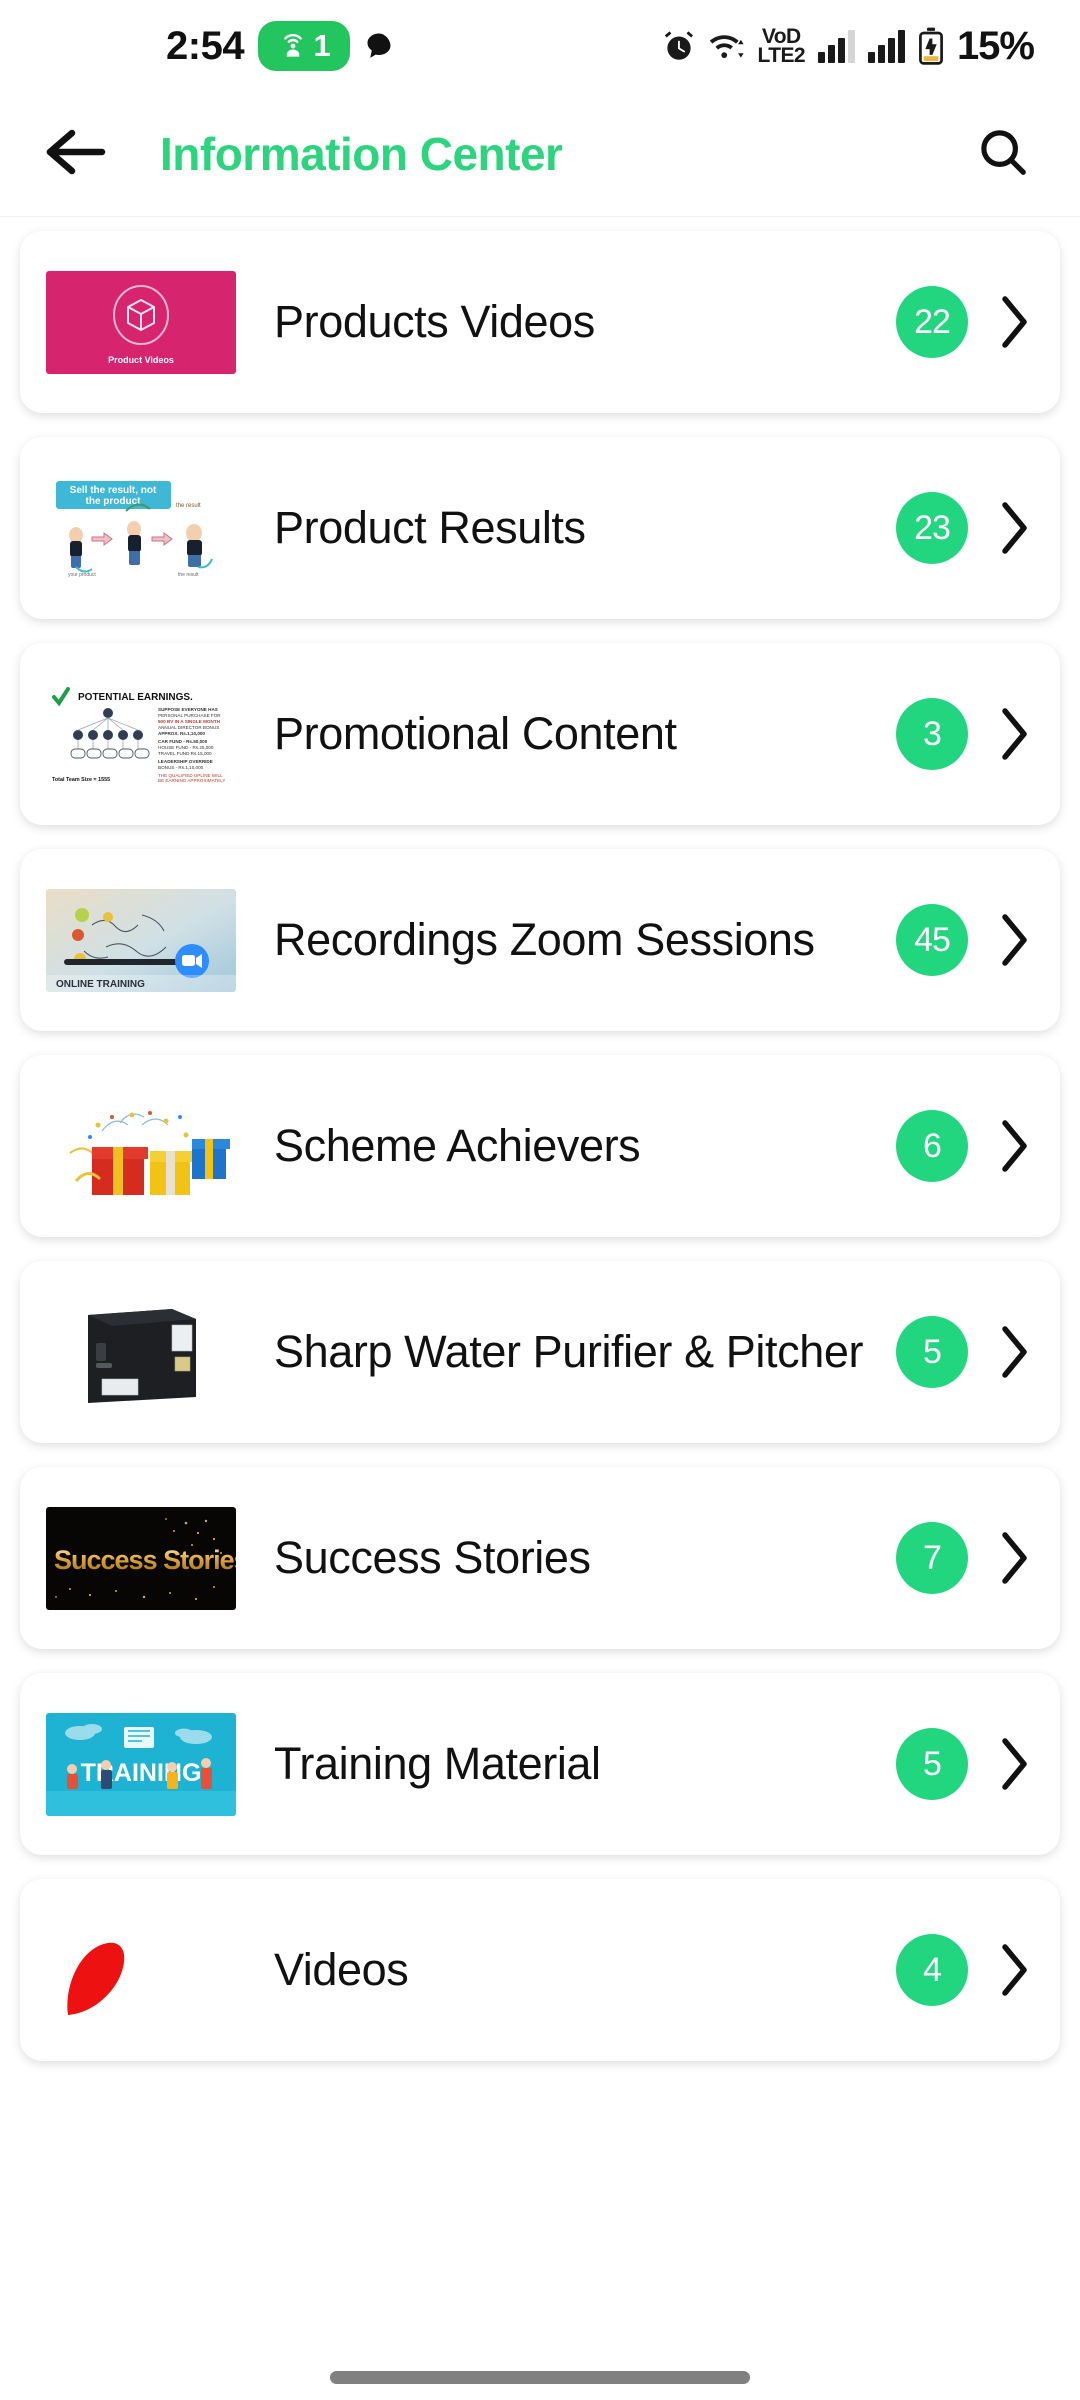 This screenshot has height=2400, width=1080. Describe the element at coordinates (293, 46) in the screenshot. I see `hotspot-icon` at that location.